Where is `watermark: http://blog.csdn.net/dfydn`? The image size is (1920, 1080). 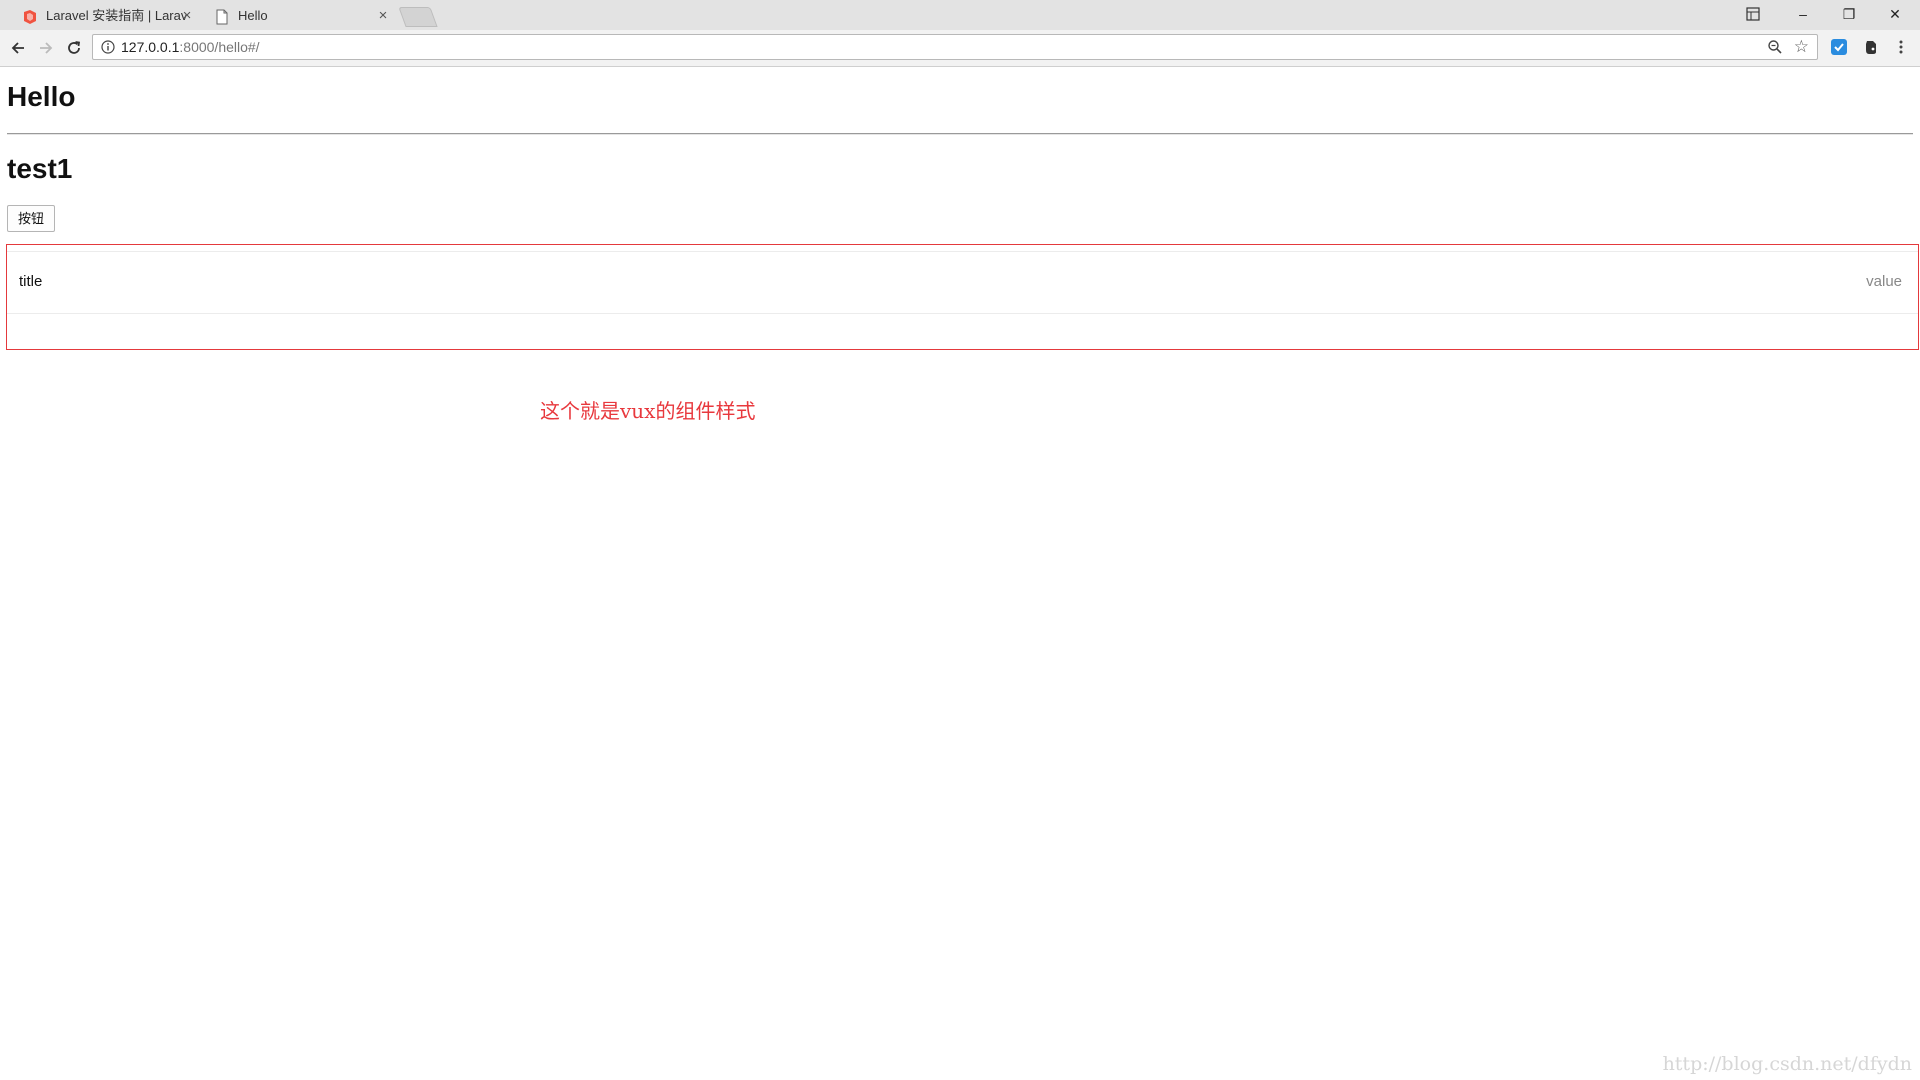
watermark: http://blog.csdn.net/dfydn is located at coordinates (1787, 1064).